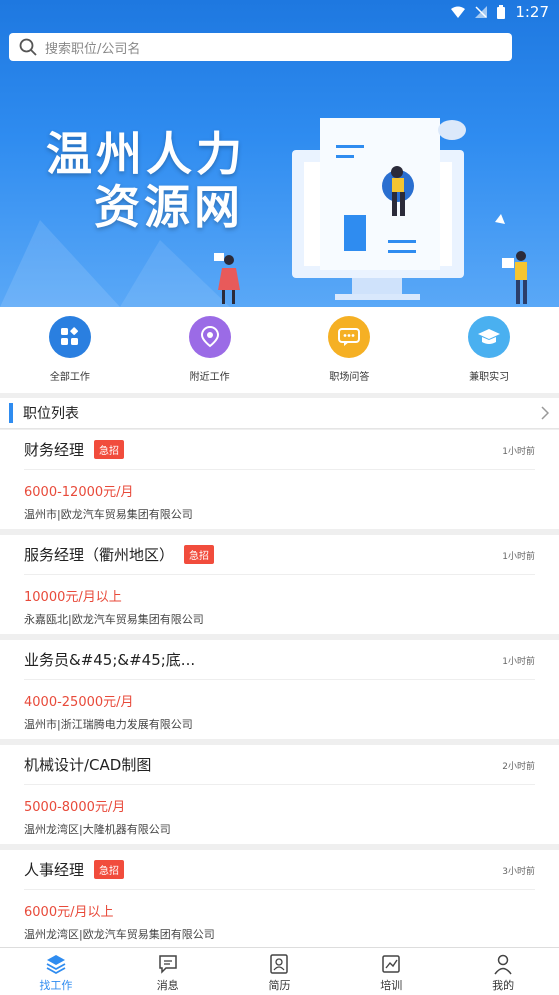  I want to click on bottom-tab-bar: 找工作 消息 简历 培训 我的, so click(279, 971).